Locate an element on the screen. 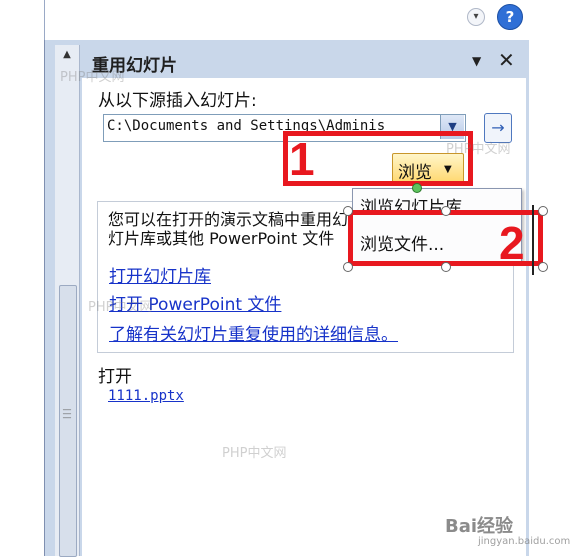 The image size is (576, 557). learn-more-link: 了解有关幻灯片重复使用的详细信息。 is located at coordinates (253, 332).